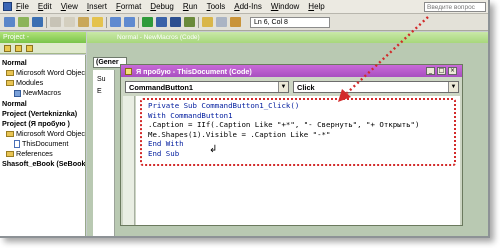  Describe the element at coordinates (29, 153) in the screenshot. I see `tree-node-references: References` at that location.